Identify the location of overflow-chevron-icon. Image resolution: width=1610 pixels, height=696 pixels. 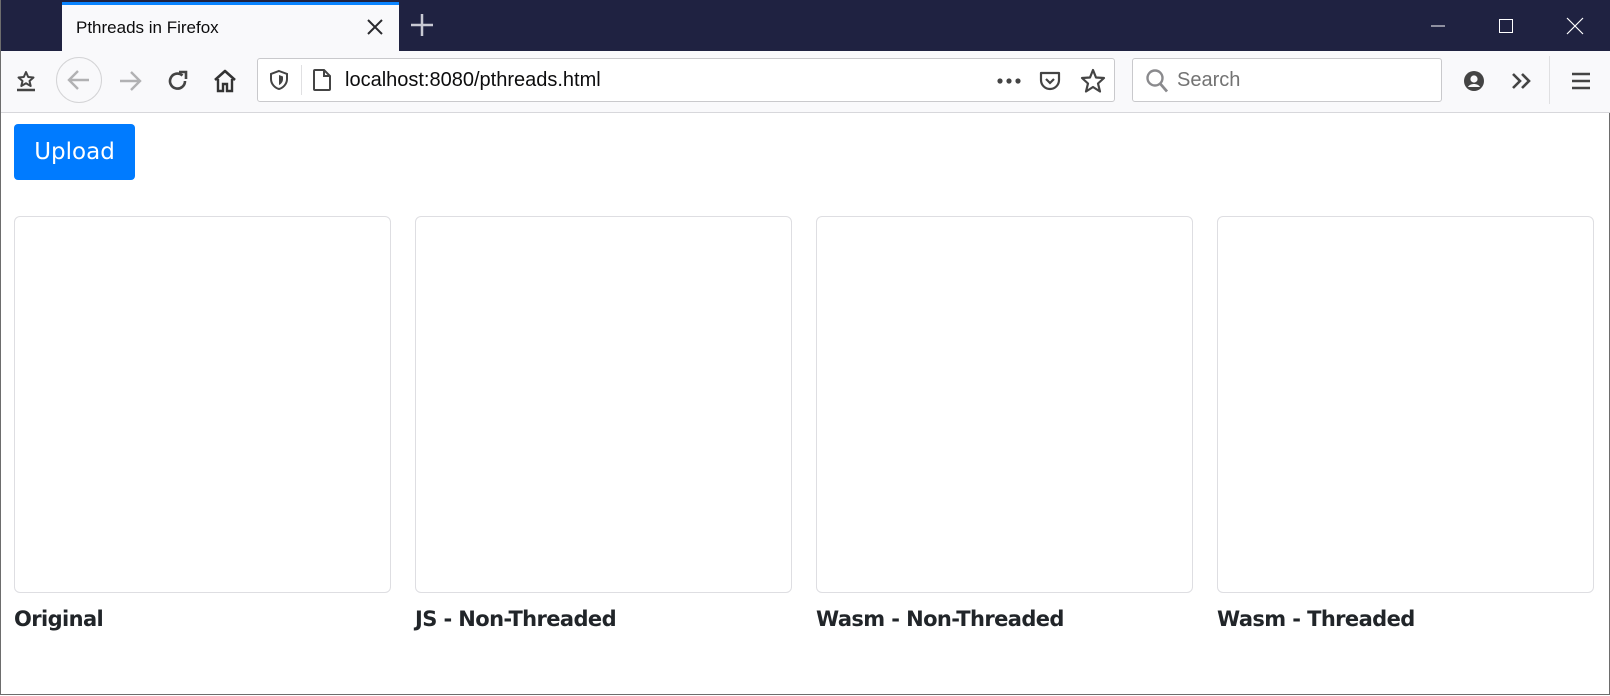
(1521, 81).